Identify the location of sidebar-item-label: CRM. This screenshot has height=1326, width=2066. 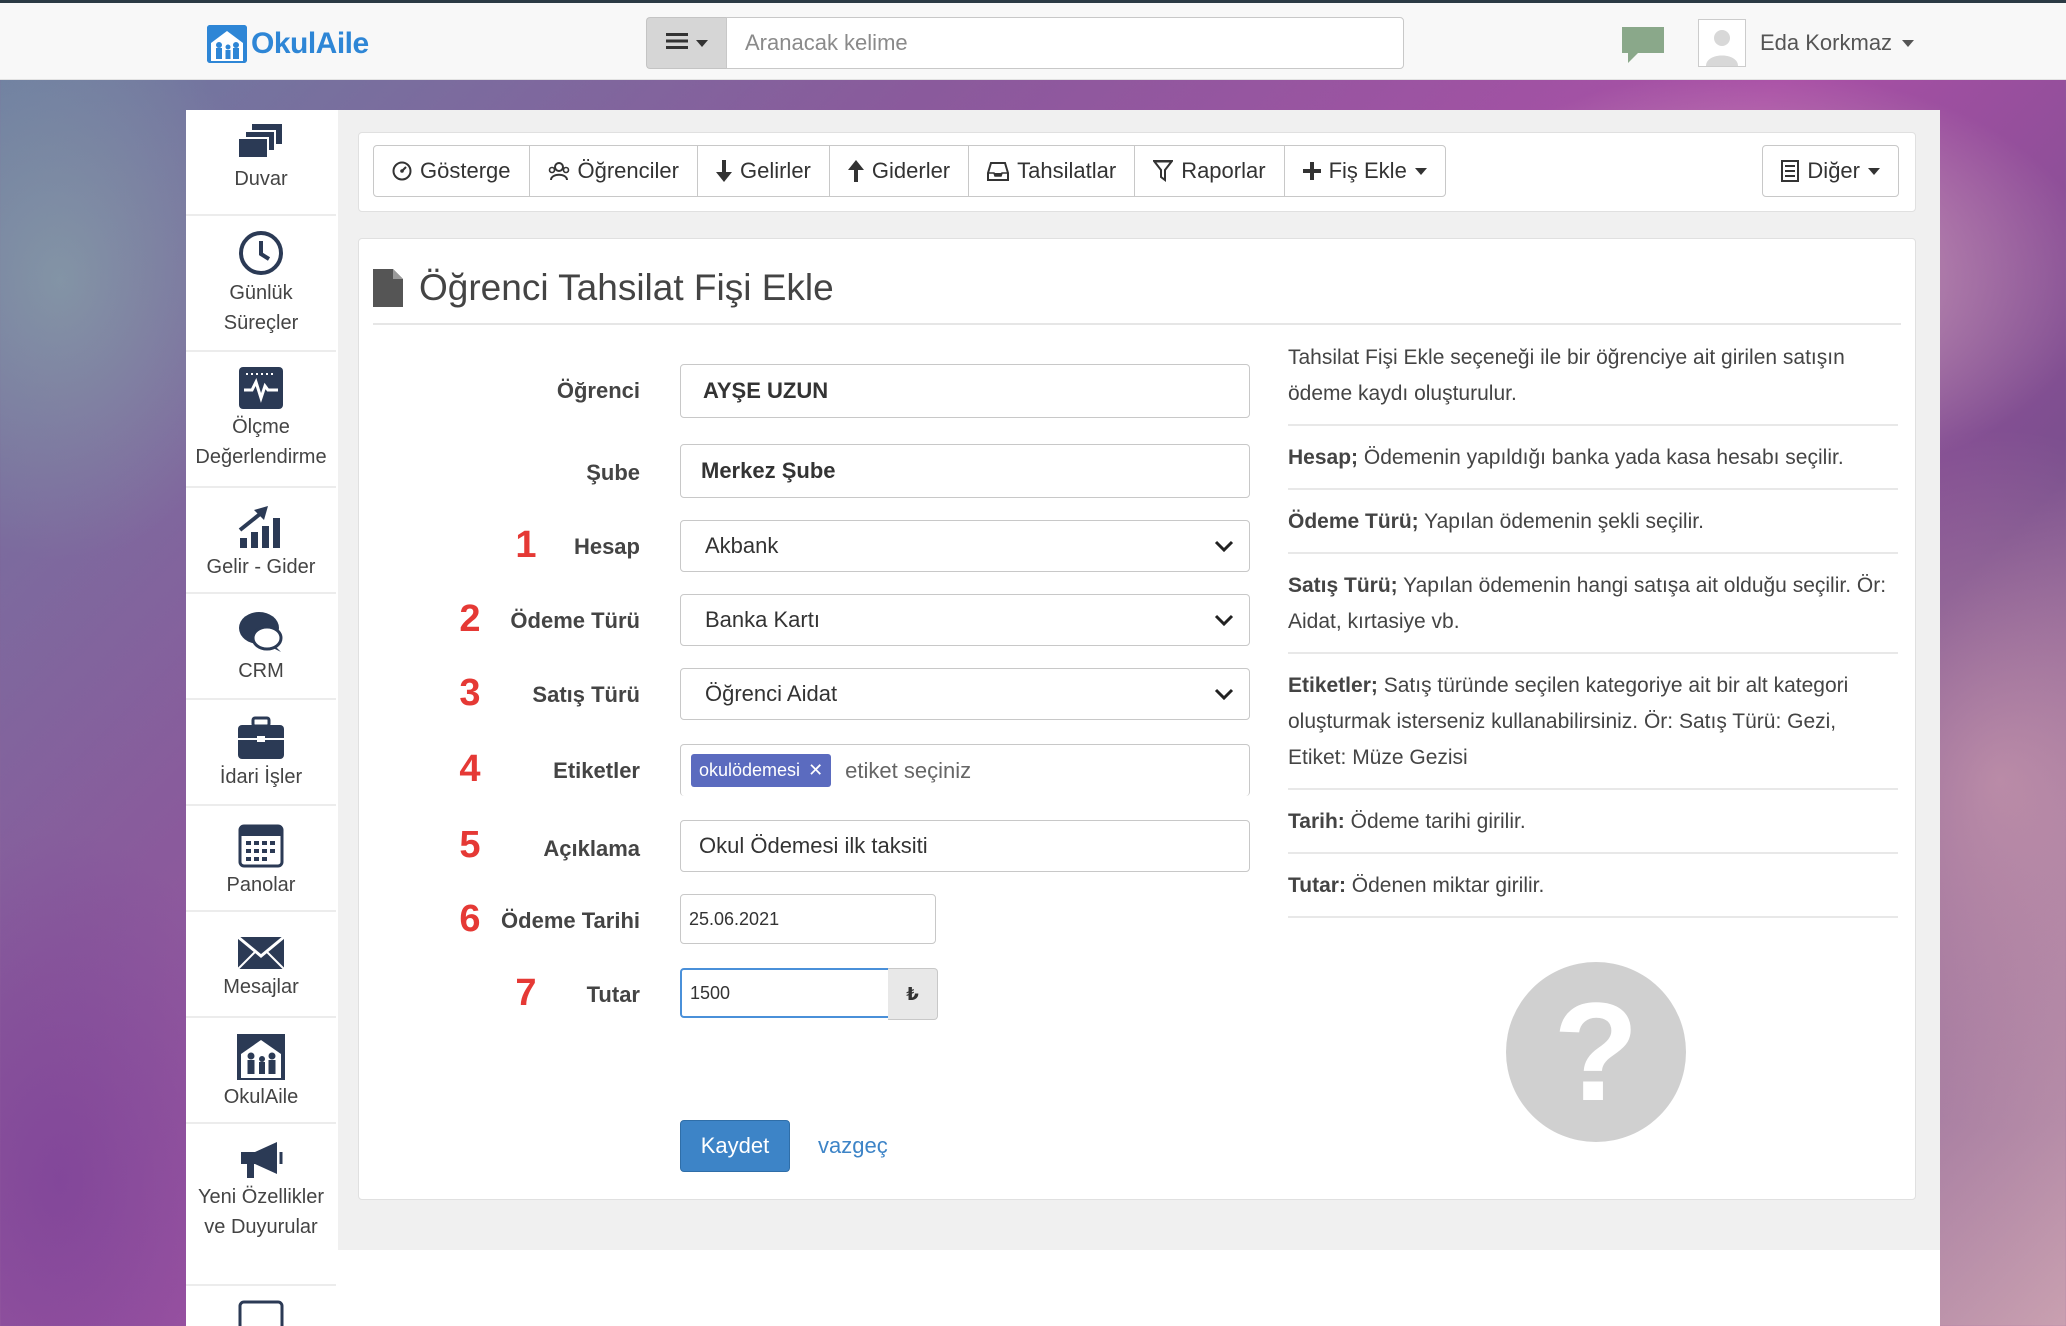
(261, 671).